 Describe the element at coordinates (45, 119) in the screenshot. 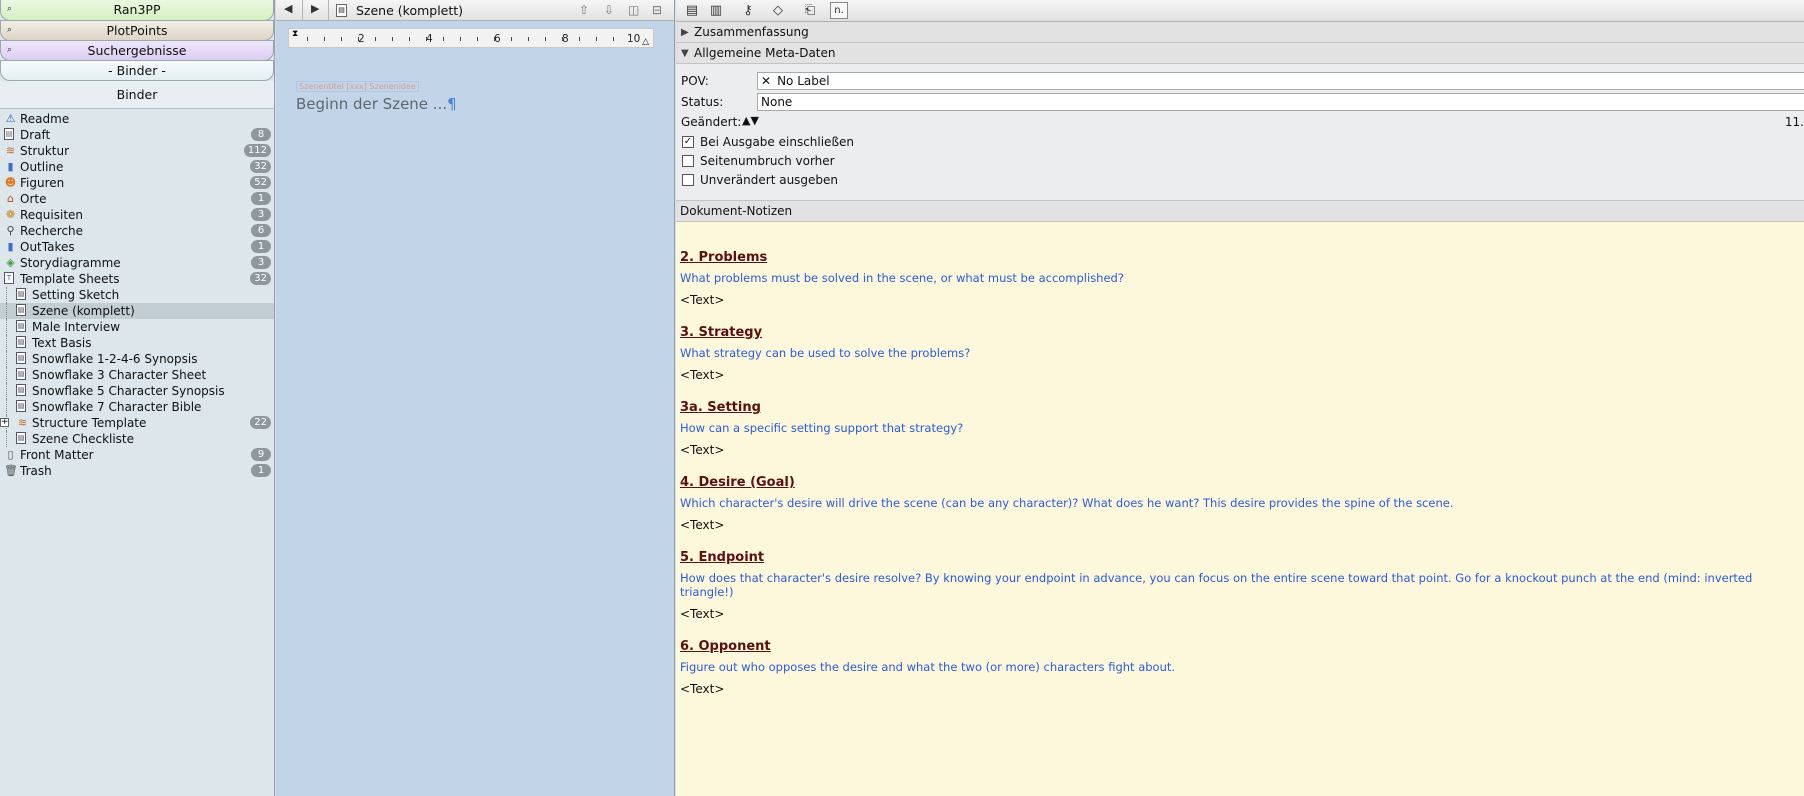

I see `binder-item-label: Readme` at that location.